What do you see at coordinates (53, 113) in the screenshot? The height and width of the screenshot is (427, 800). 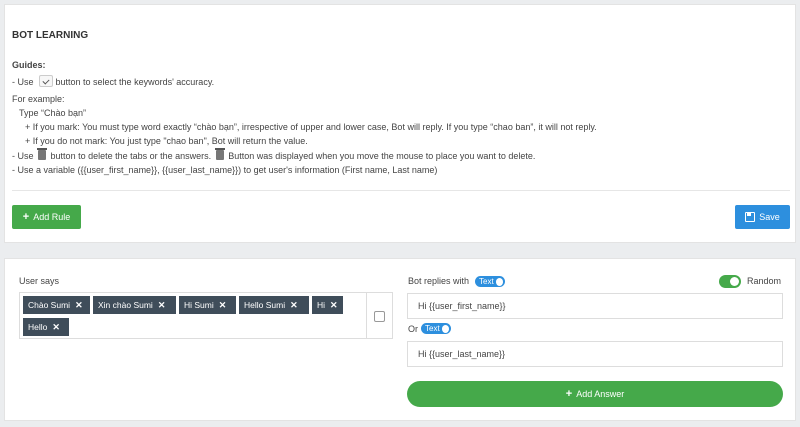 I see `guide-type-phrase: Type “Chào bạn”` at bounding box center [53, 113].